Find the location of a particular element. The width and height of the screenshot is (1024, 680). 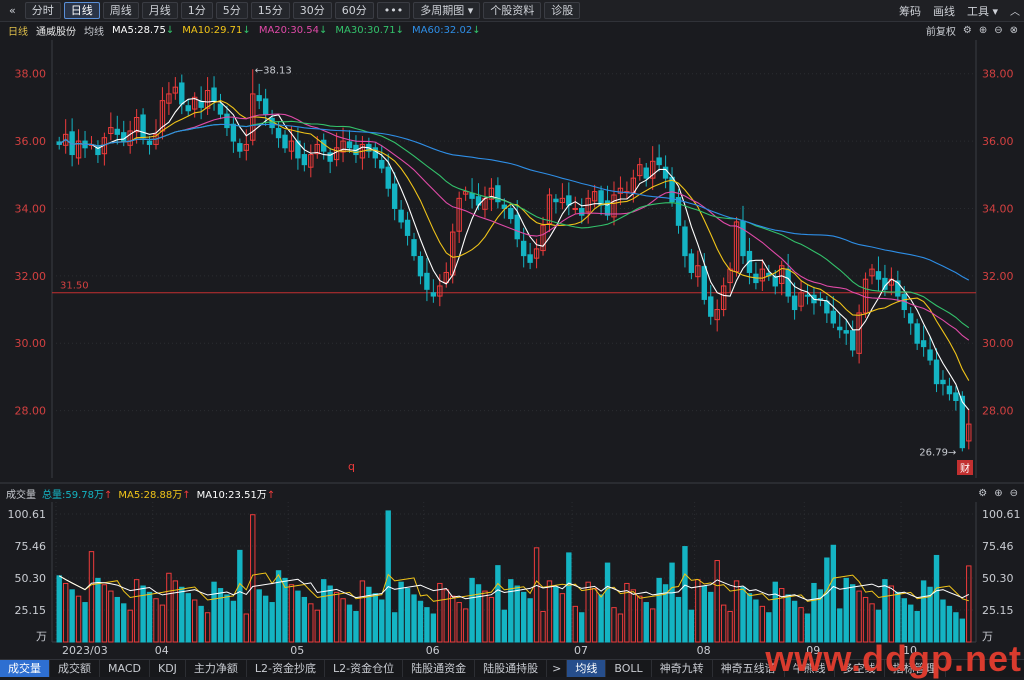

indicator-tab-6: L2-资金仓位 is located at coordinates (364, 668).